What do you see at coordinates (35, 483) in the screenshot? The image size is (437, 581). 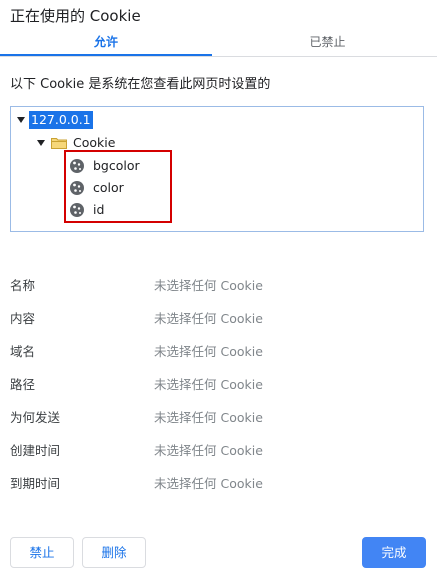 I see `detail-label: 到期时间` at bounding box center [35, 483].